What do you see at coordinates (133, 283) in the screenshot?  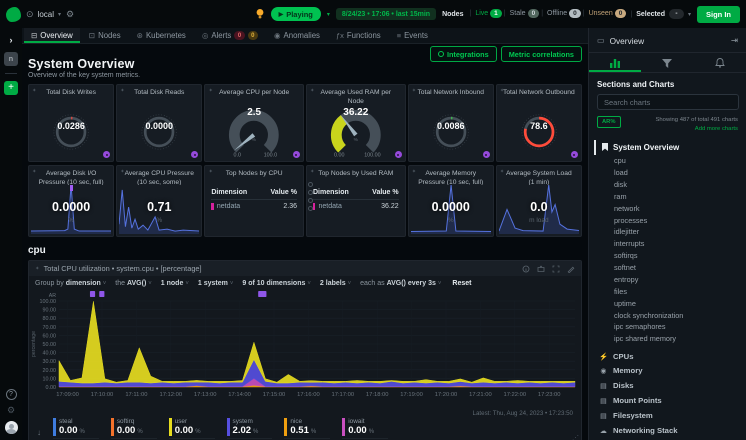 I see `toolbar-dropdown-avg-: the AVG() ˅` at bounding box center [133, 283].